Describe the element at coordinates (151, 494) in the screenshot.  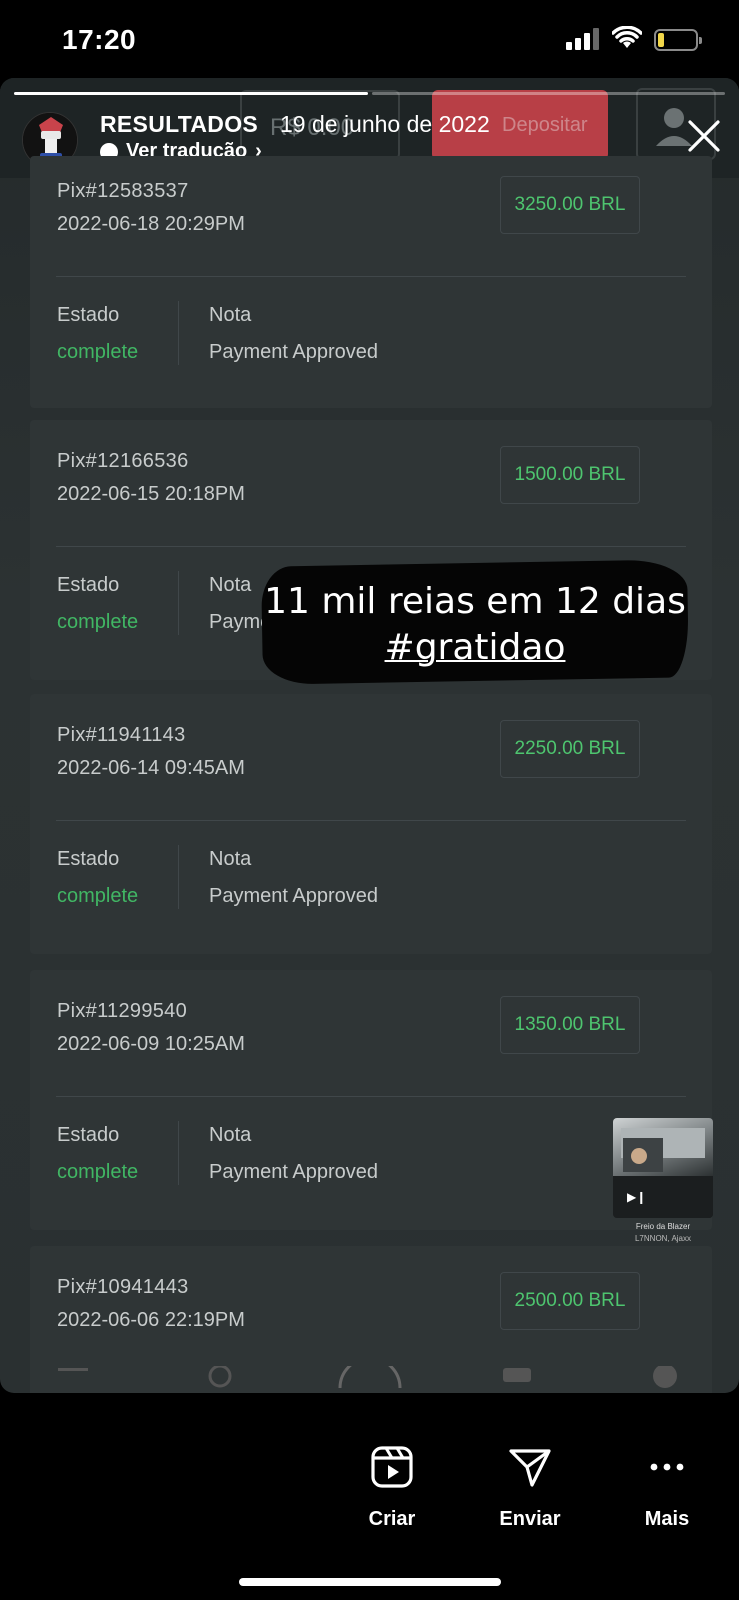
I see `transaction-date: 2022-06-15 20:18PM` at that location.